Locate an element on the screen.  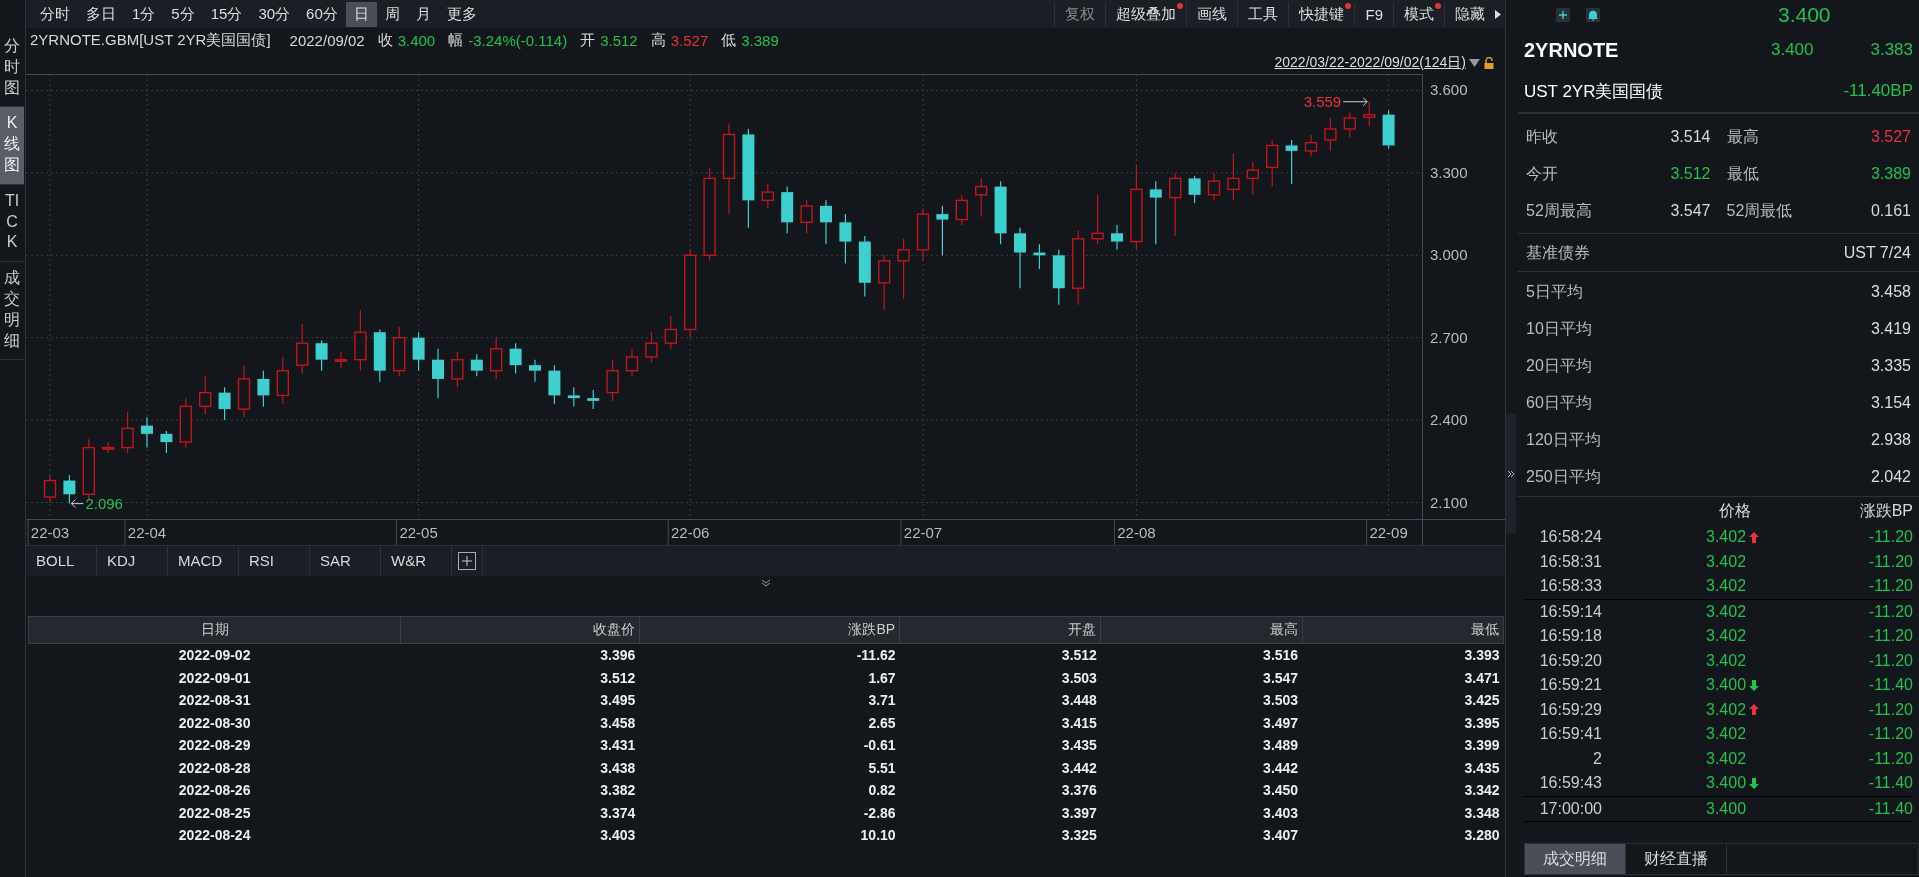
table-cell-text: 2022-08-26 is located at coordinates (214, 791).